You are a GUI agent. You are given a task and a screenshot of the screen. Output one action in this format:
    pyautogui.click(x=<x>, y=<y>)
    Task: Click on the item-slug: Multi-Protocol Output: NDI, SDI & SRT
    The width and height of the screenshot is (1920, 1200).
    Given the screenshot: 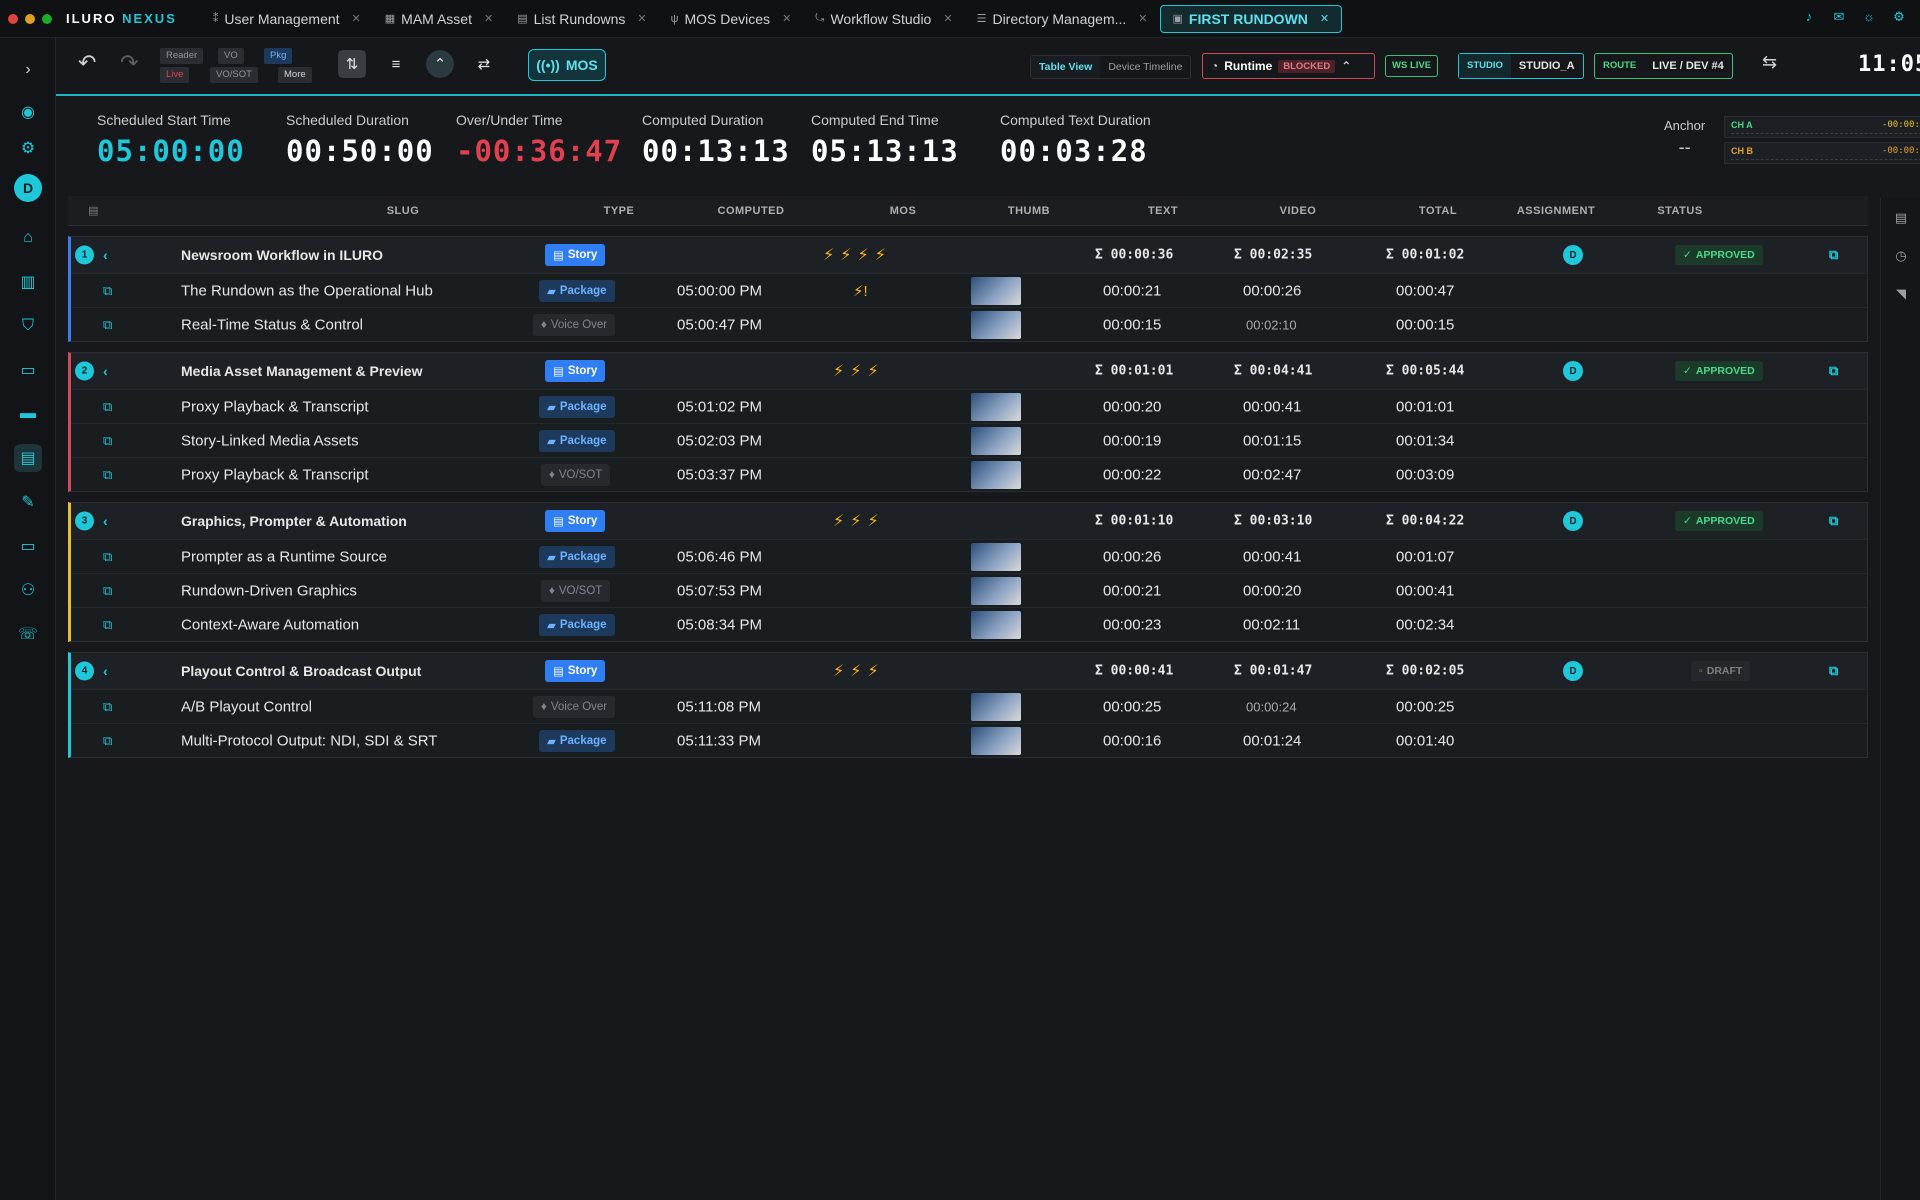 What is the action you would take?
    pyautogui.click(x=309, y=740)
    